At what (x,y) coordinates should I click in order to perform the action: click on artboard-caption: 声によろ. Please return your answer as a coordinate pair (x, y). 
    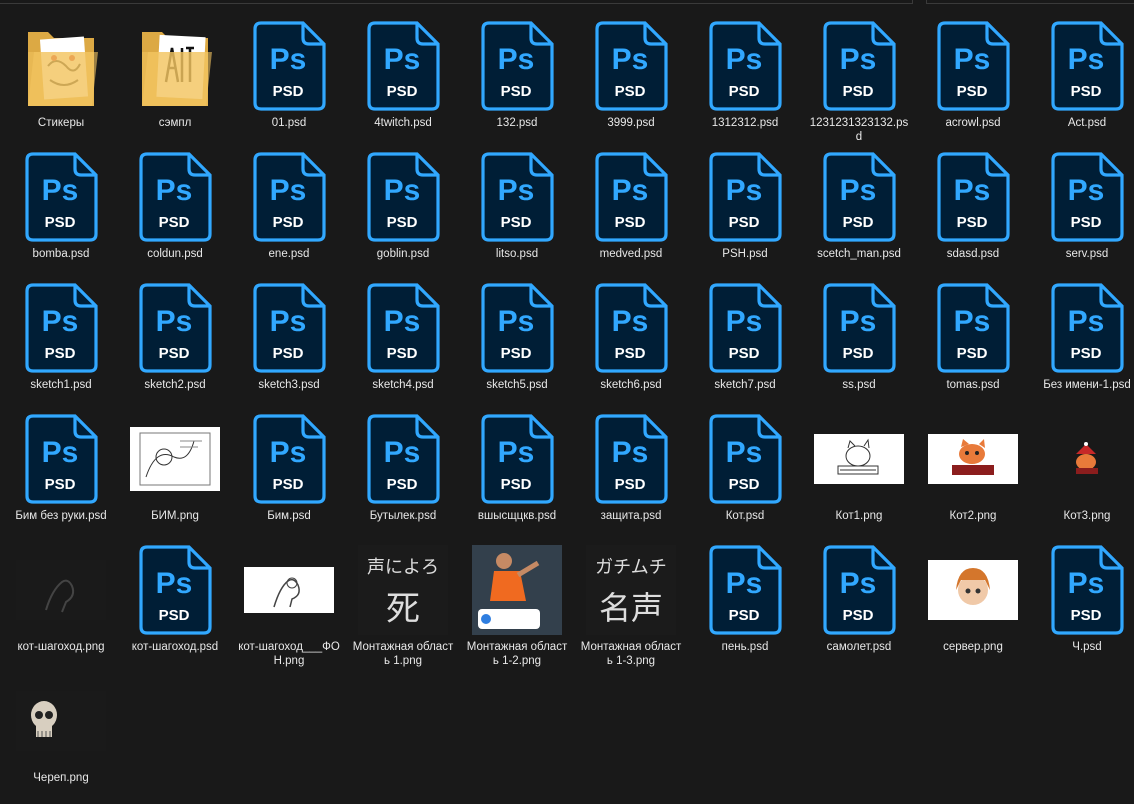
    Looking at the image, I should click on (403, 567).